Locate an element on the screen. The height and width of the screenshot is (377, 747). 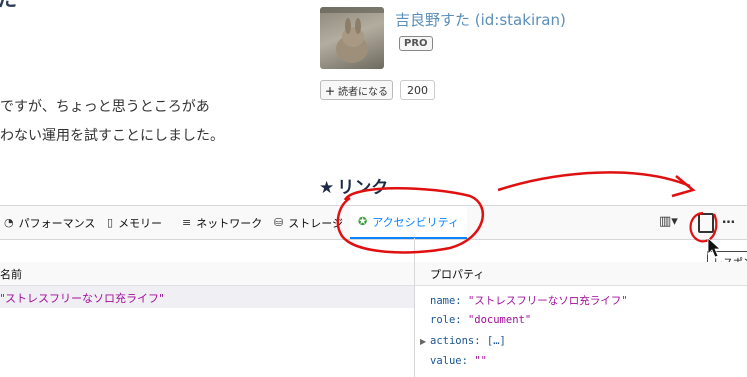
annotation-arrow is located at coordinates (594, 181).